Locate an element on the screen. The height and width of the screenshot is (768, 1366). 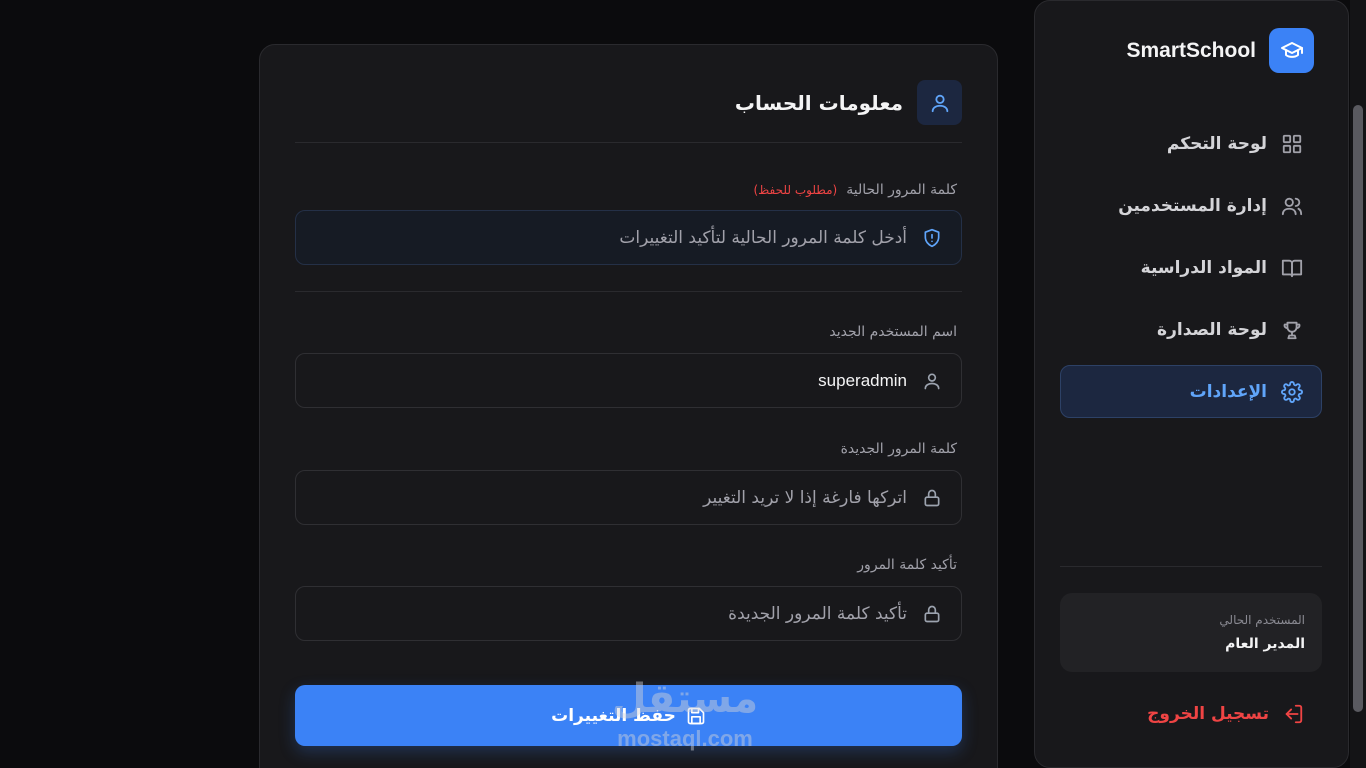
sidebar-item-label: المواد الدراسية is located at coordinates (1203, 267).